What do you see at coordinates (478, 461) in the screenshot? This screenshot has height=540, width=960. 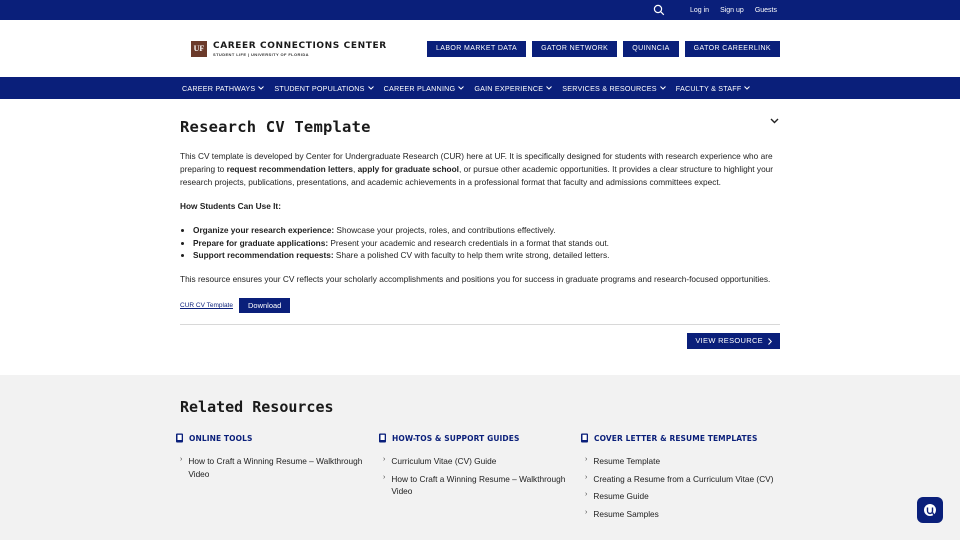 I see `list-item: › Curriculum Vitae (CV) Guide` at bounding box center [478, 461].